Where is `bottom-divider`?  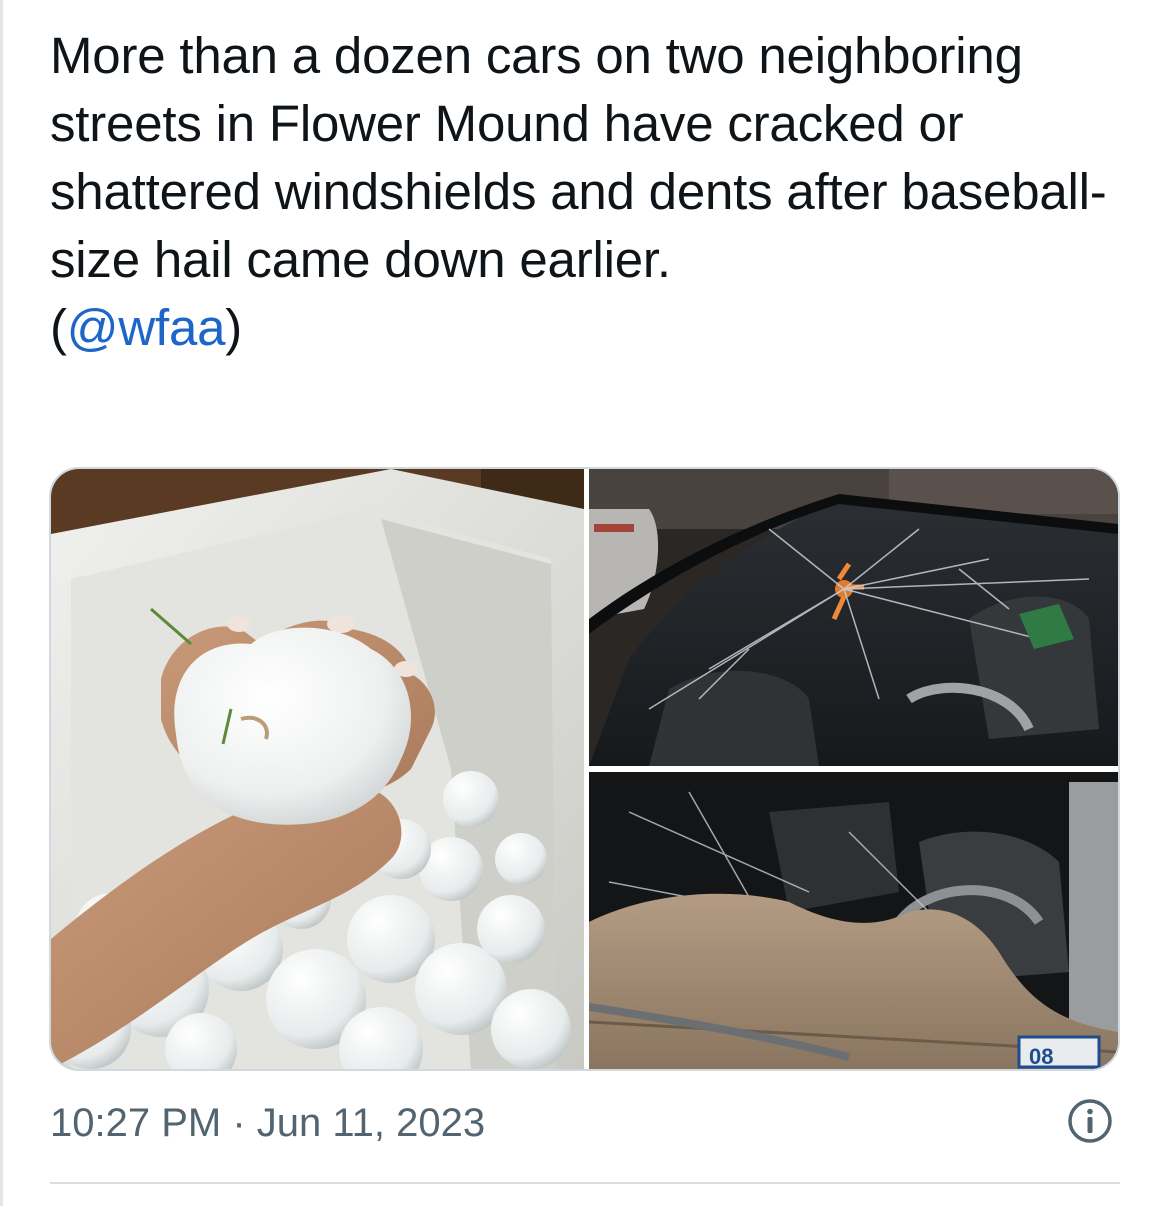
bottom-divider is located at coordinates (585, 1183).